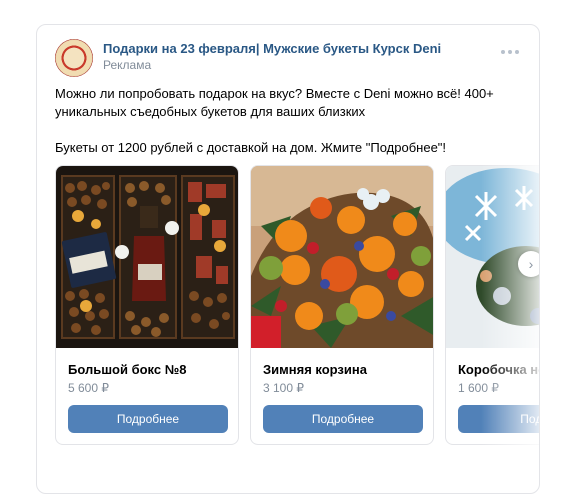 This screenshot has width=570, height=494. Describe the element at coordinates (127, 65) in the screenshot. I see `ad-label: Реклама` at that location.